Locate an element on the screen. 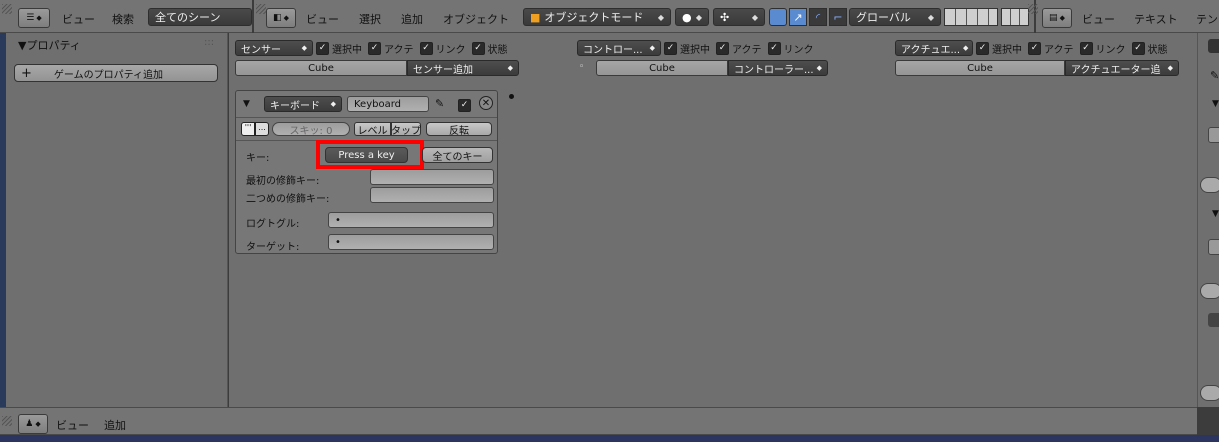 The width and height of the screenshot is (1219, 442). sensor-type-select: キーボード ◆ is located at coordinates (303, 104).